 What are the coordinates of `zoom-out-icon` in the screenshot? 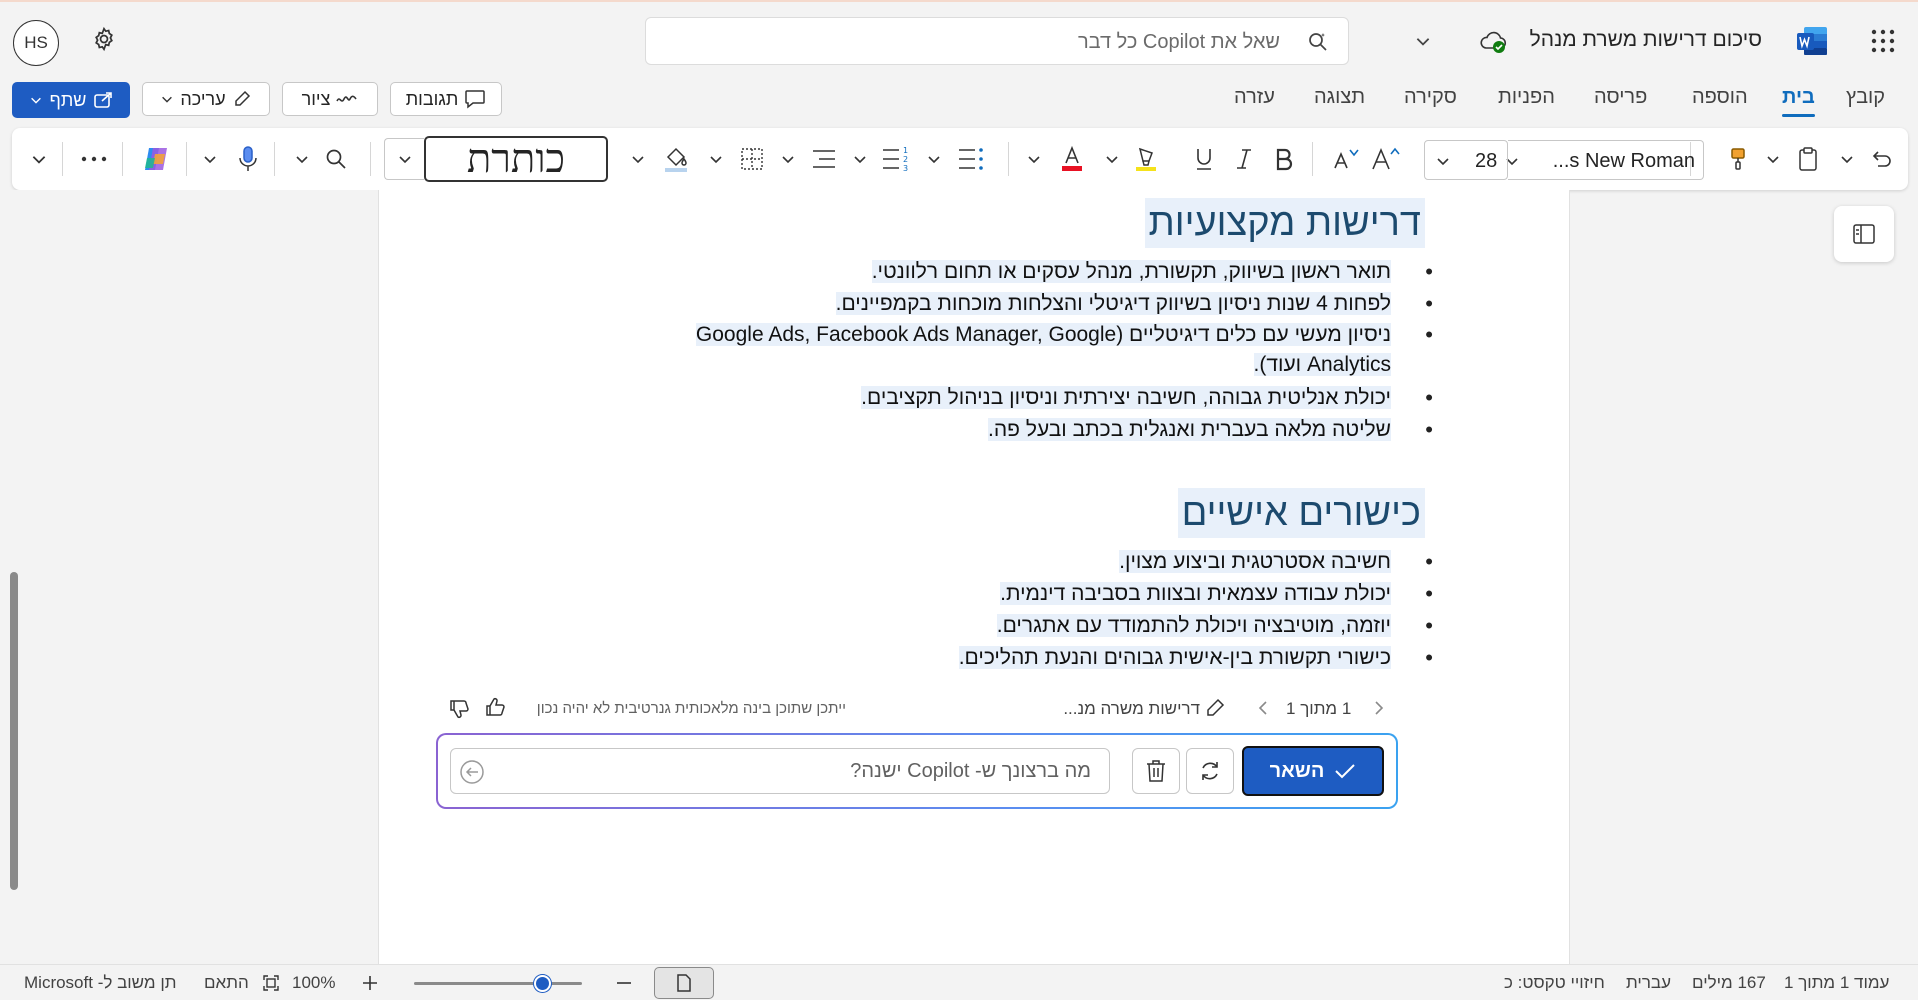 It's located at (624, 983).